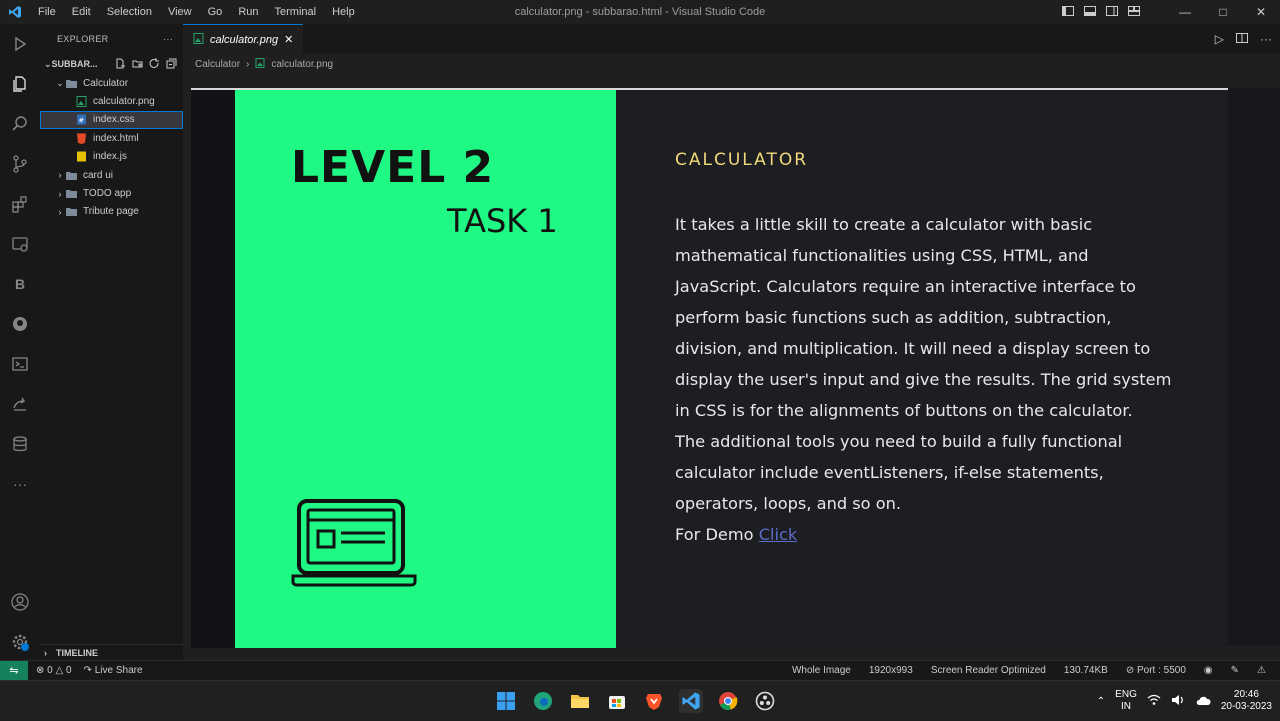  Describe the element at coordinates (1242, 39) in the screenshot. I see `split-editor-icon` at that location.